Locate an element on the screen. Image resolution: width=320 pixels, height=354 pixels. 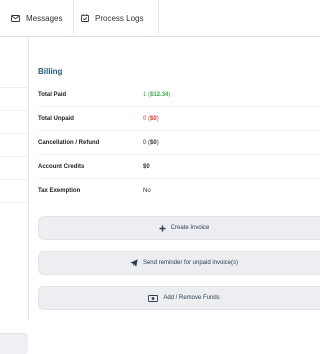
billing-row-total-unpaid: Total Unpaid 0 ($0) is located at coordinates (179, 119).